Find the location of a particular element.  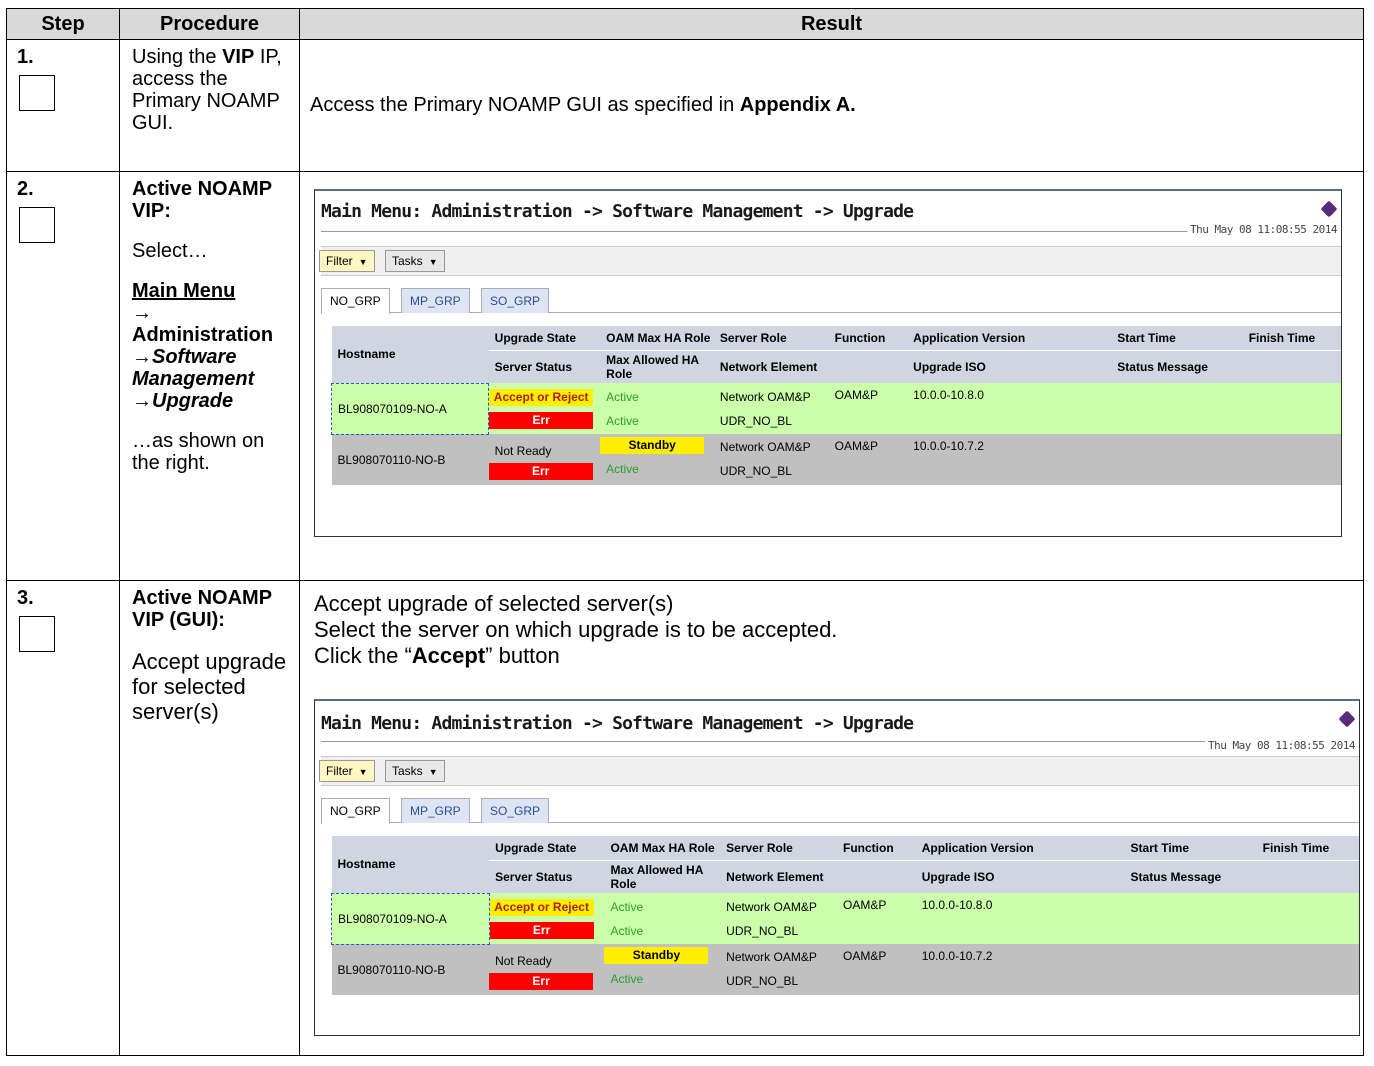

procedure-title: Active NOAMP VIP (GUI): is located at coordinates (202, 609).